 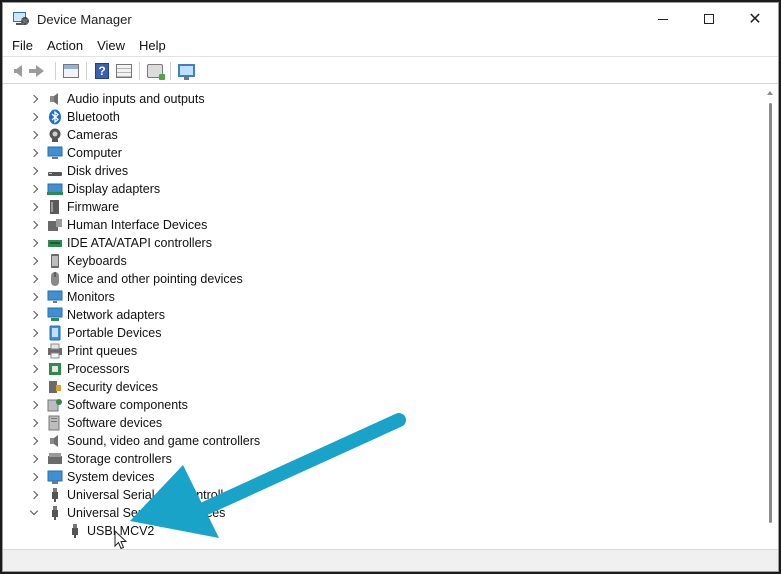 I want to click on tree-category-row: Network adapters, so click(x=383, y=315).